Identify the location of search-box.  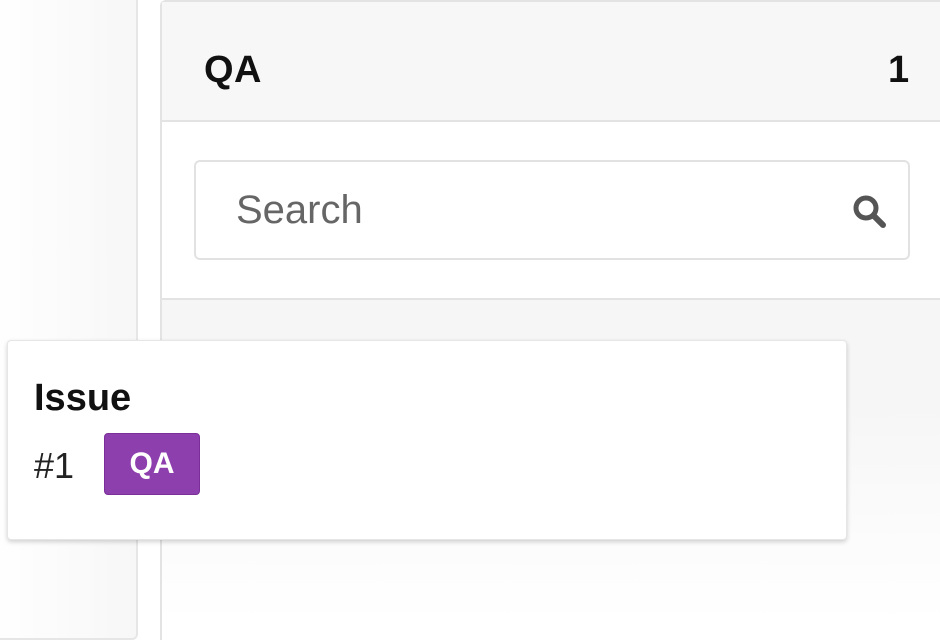
(552, 210).